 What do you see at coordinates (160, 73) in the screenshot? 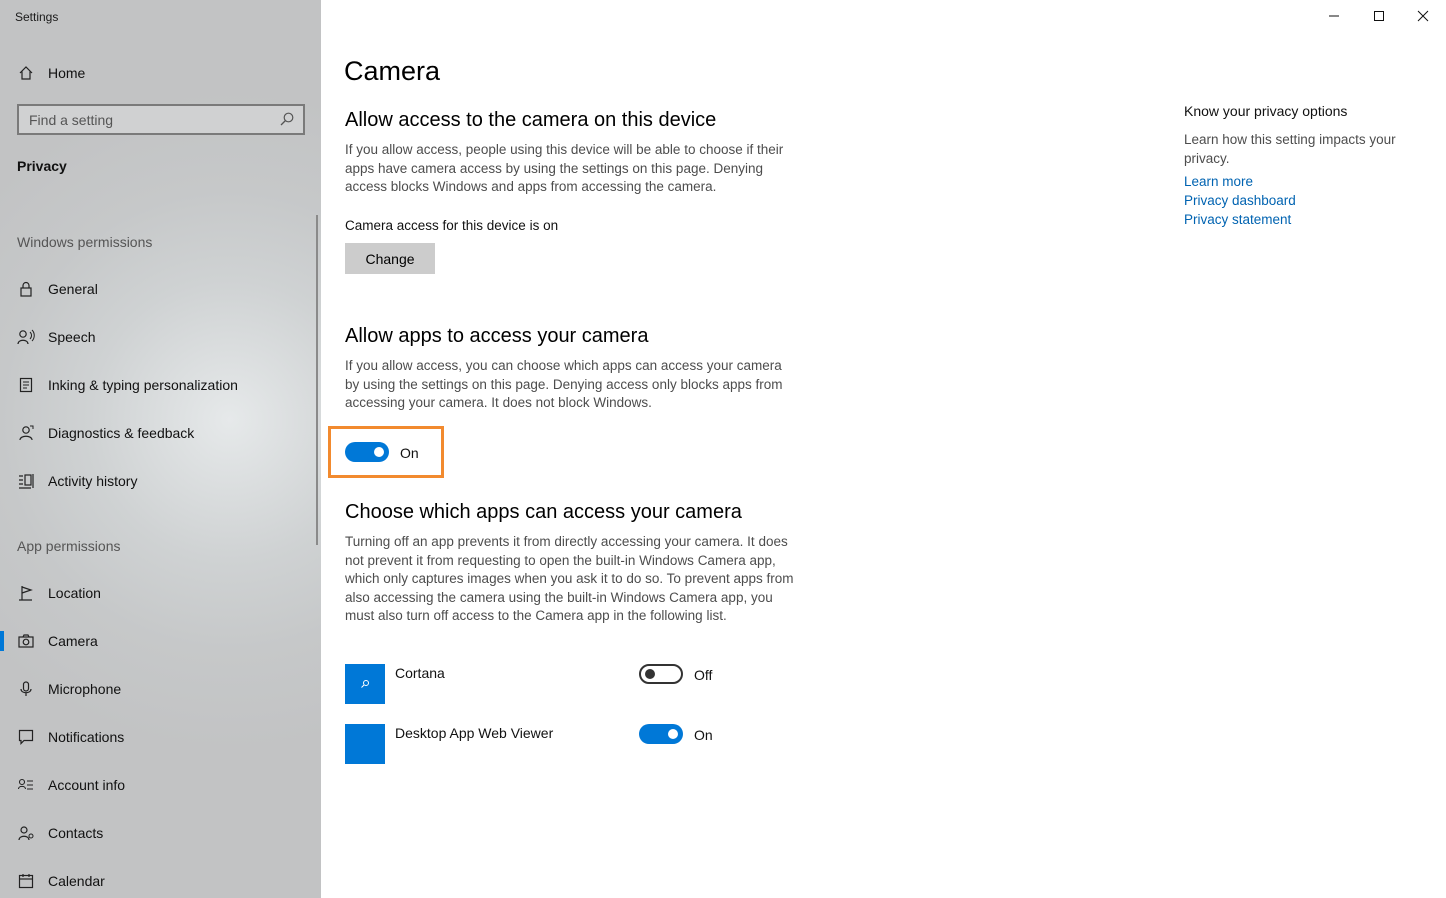
I see `sidebar-item-home: Home` at bounding box center [160, 73].